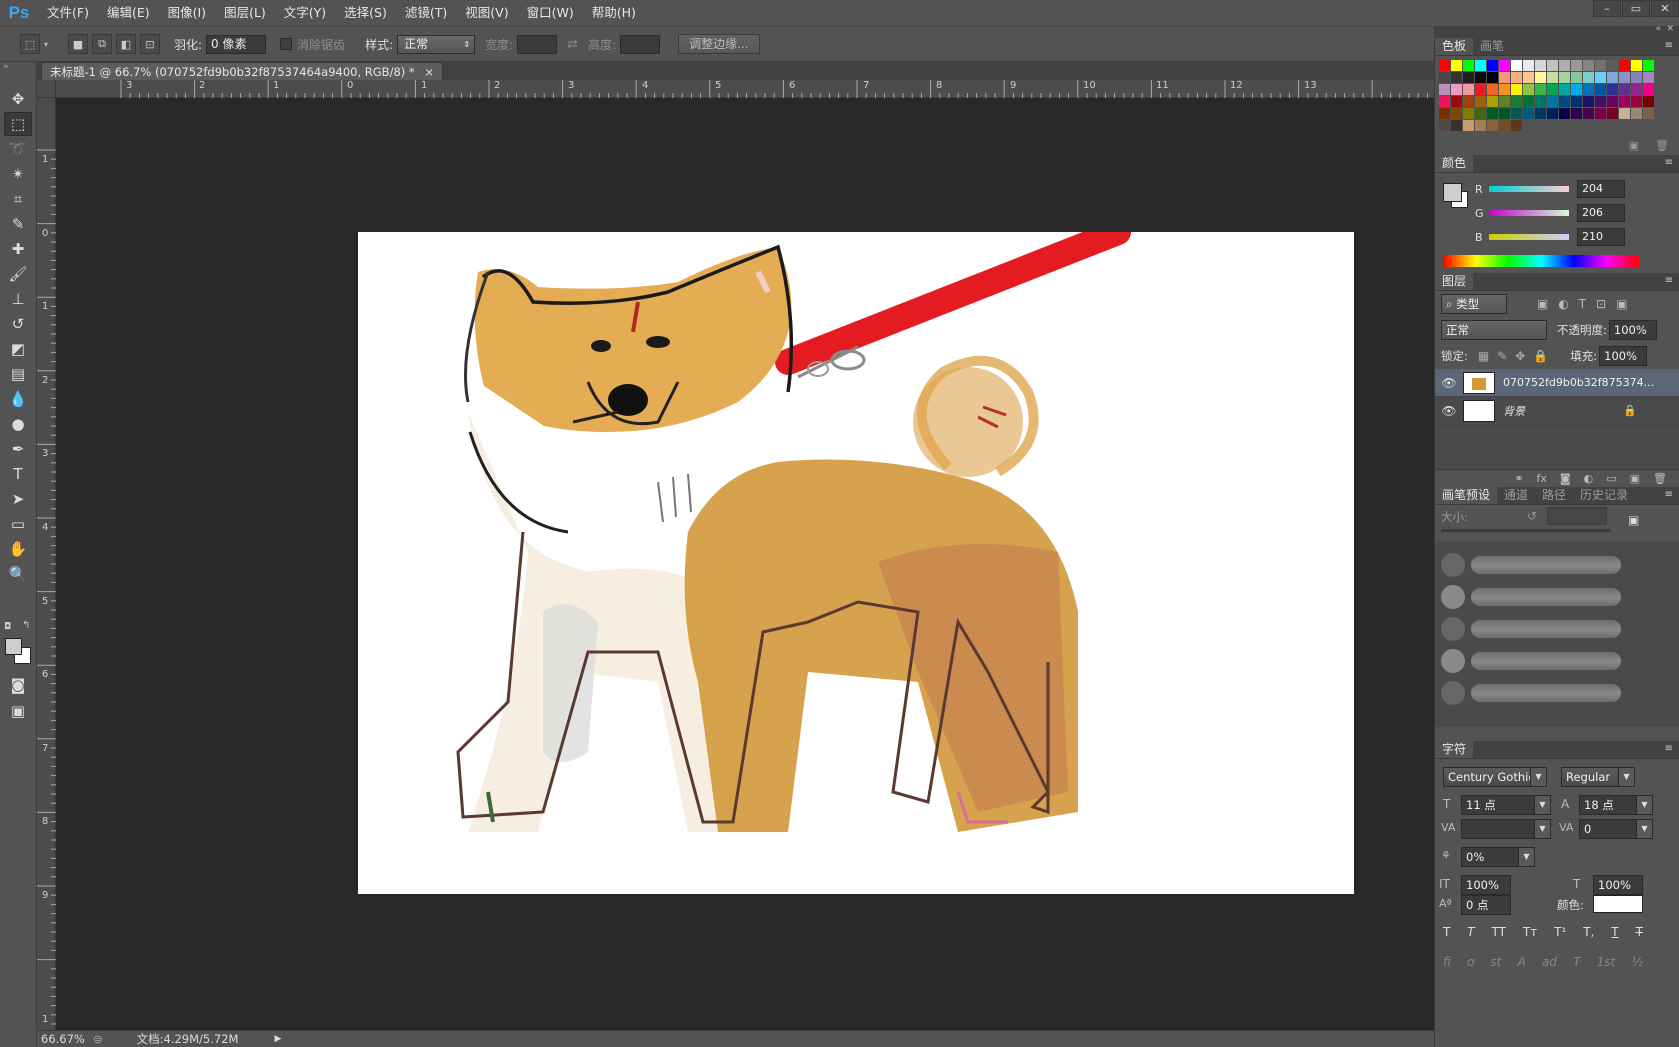  What do you see at coordinates (1607, 8) in the screenshot?
I see `minimize-button: –` at bounding box center [1607, 8].